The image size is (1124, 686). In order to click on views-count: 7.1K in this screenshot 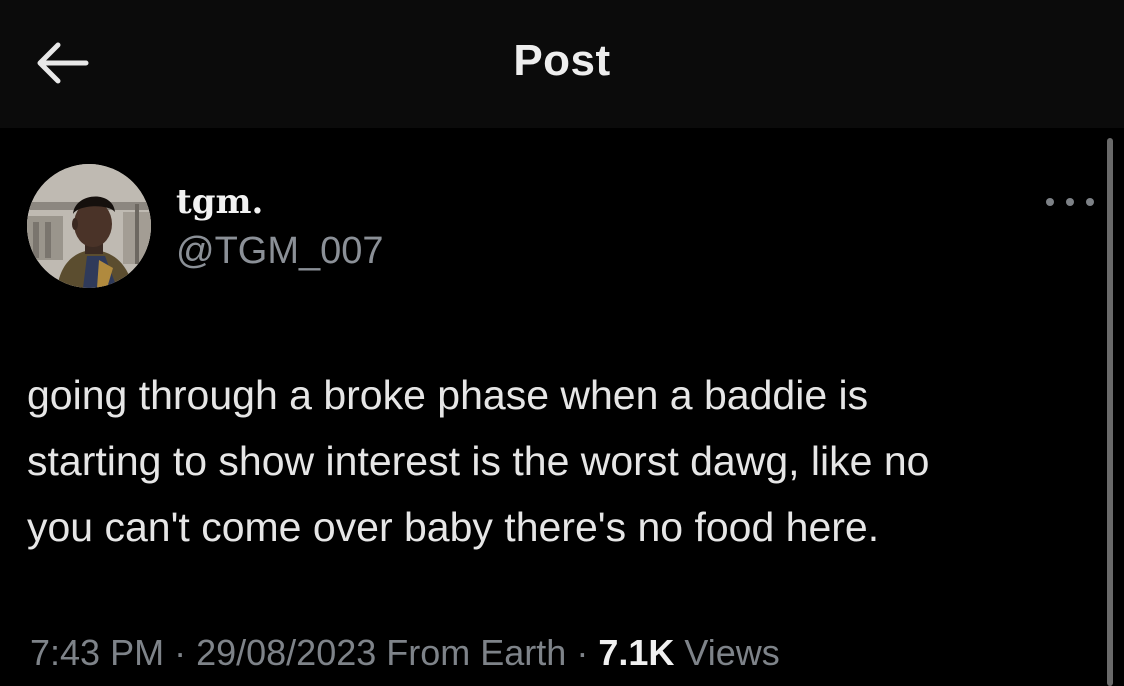, I will do `click(636, 652)`.